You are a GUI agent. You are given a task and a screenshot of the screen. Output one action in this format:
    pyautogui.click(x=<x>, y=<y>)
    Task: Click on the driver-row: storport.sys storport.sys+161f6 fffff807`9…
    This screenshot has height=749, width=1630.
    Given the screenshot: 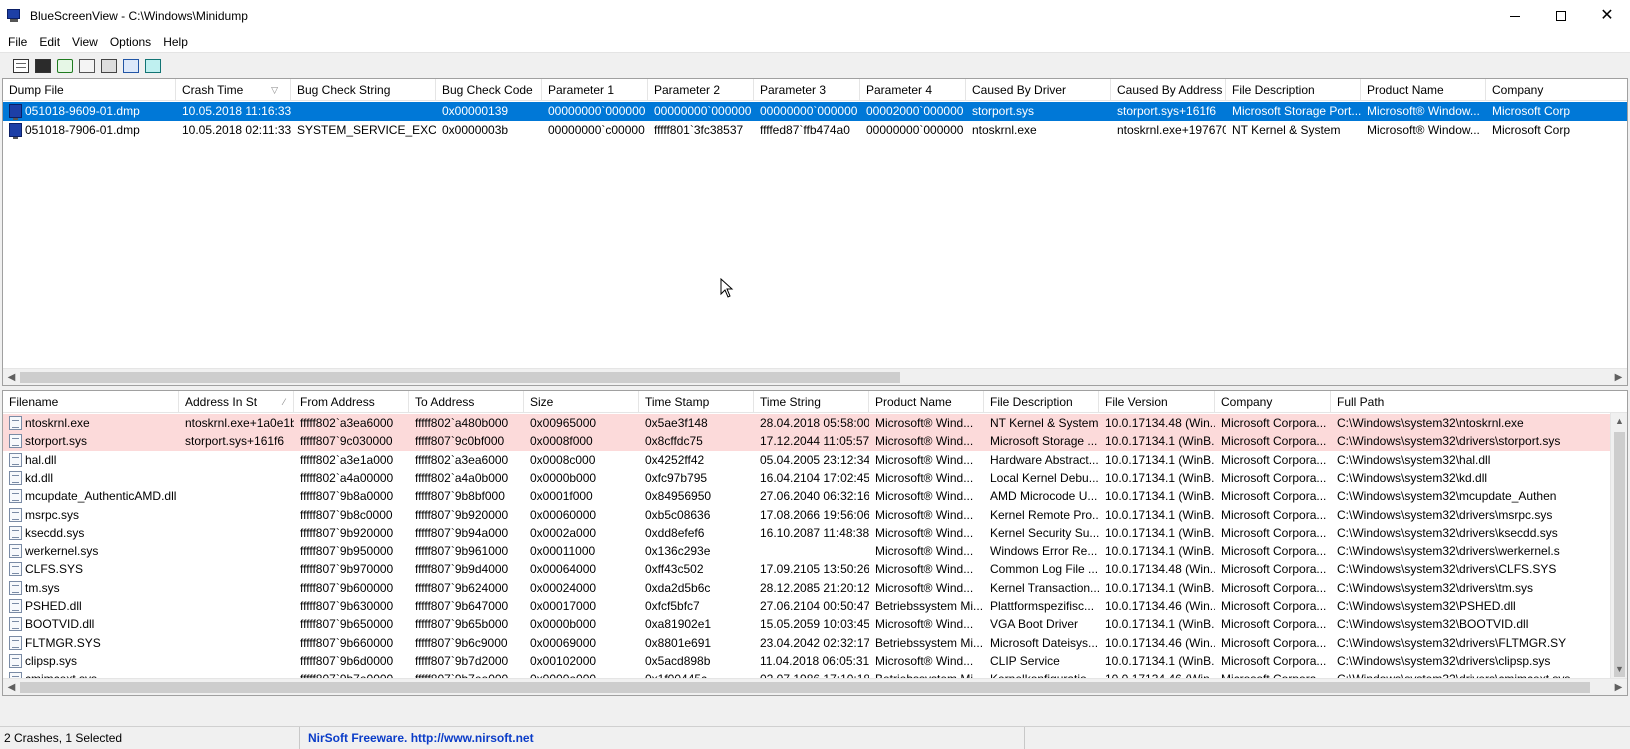 What is the action you would take?
    pyautogui.click(x=815, y=442)
    